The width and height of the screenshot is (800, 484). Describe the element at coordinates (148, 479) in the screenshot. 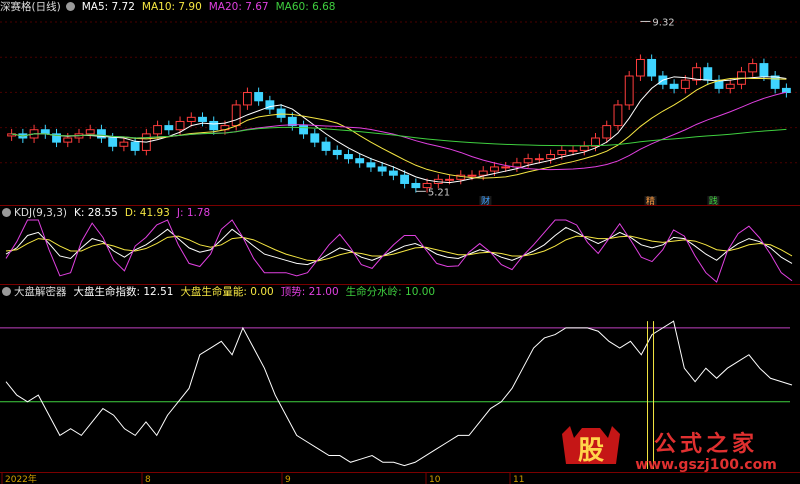

I see `x-tick-label: 8` at that location.